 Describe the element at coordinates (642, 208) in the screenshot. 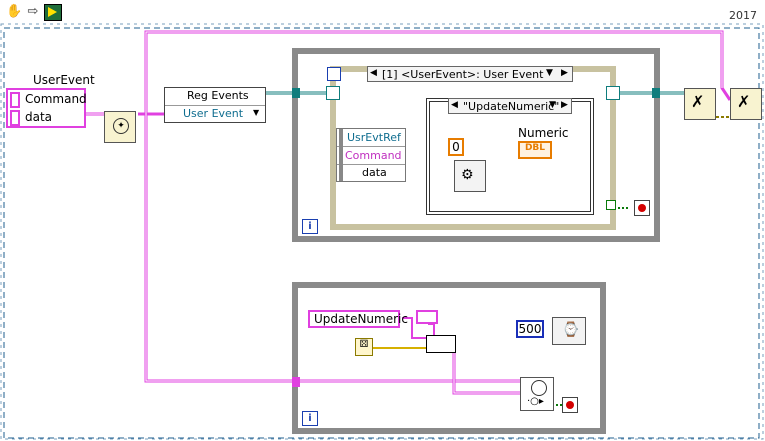

I see `top-loop-stop` at that location.